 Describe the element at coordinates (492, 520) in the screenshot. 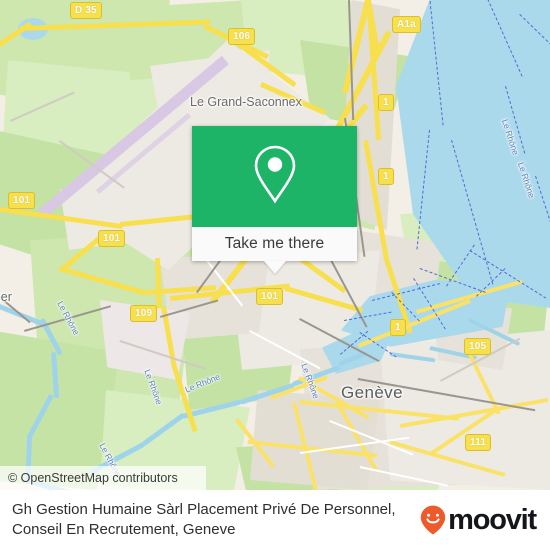

I see `moovit-wordmark: moovit` at that location.